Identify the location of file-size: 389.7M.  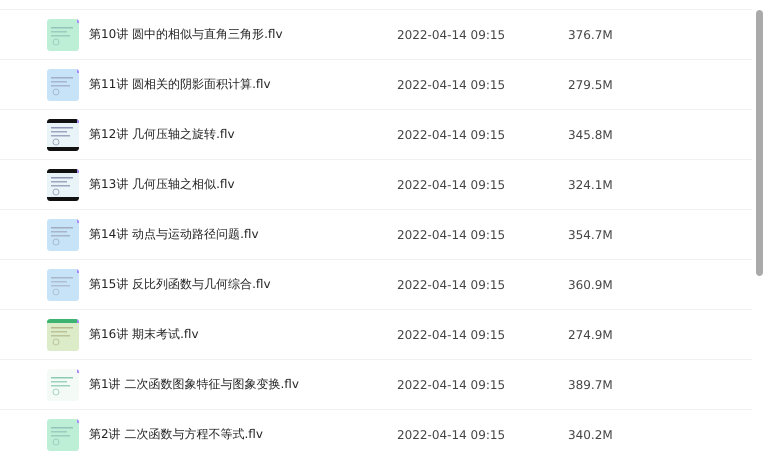
(590, 385).